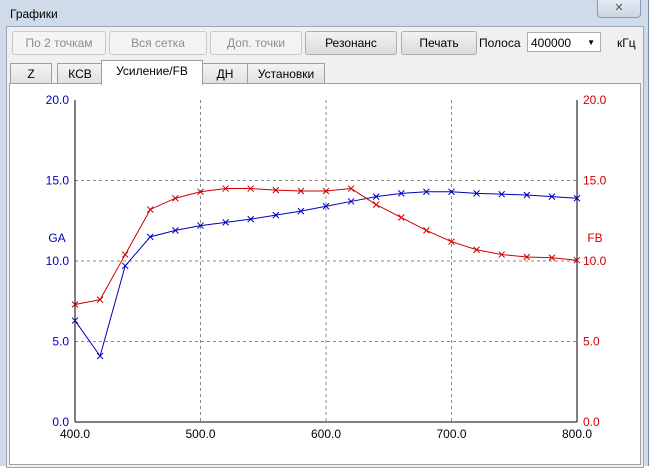 The image size is (657, 468). What do you see at coordinates (200, 434) in the screenshot?
I see `x-tick-label: 500.0` at bounding box center [200, 434].